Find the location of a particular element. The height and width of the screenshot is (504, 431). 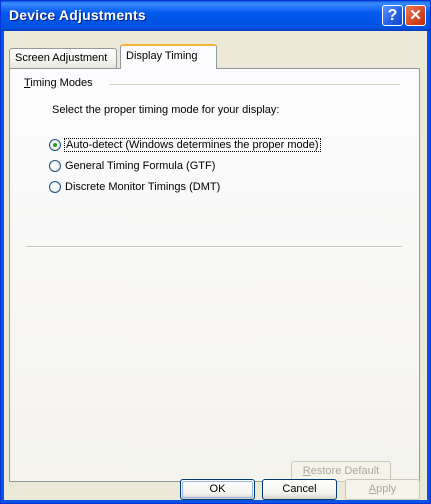

radio-dmt: Discrete Monitor Timings (DMT) is located at coordinates (134, 187).